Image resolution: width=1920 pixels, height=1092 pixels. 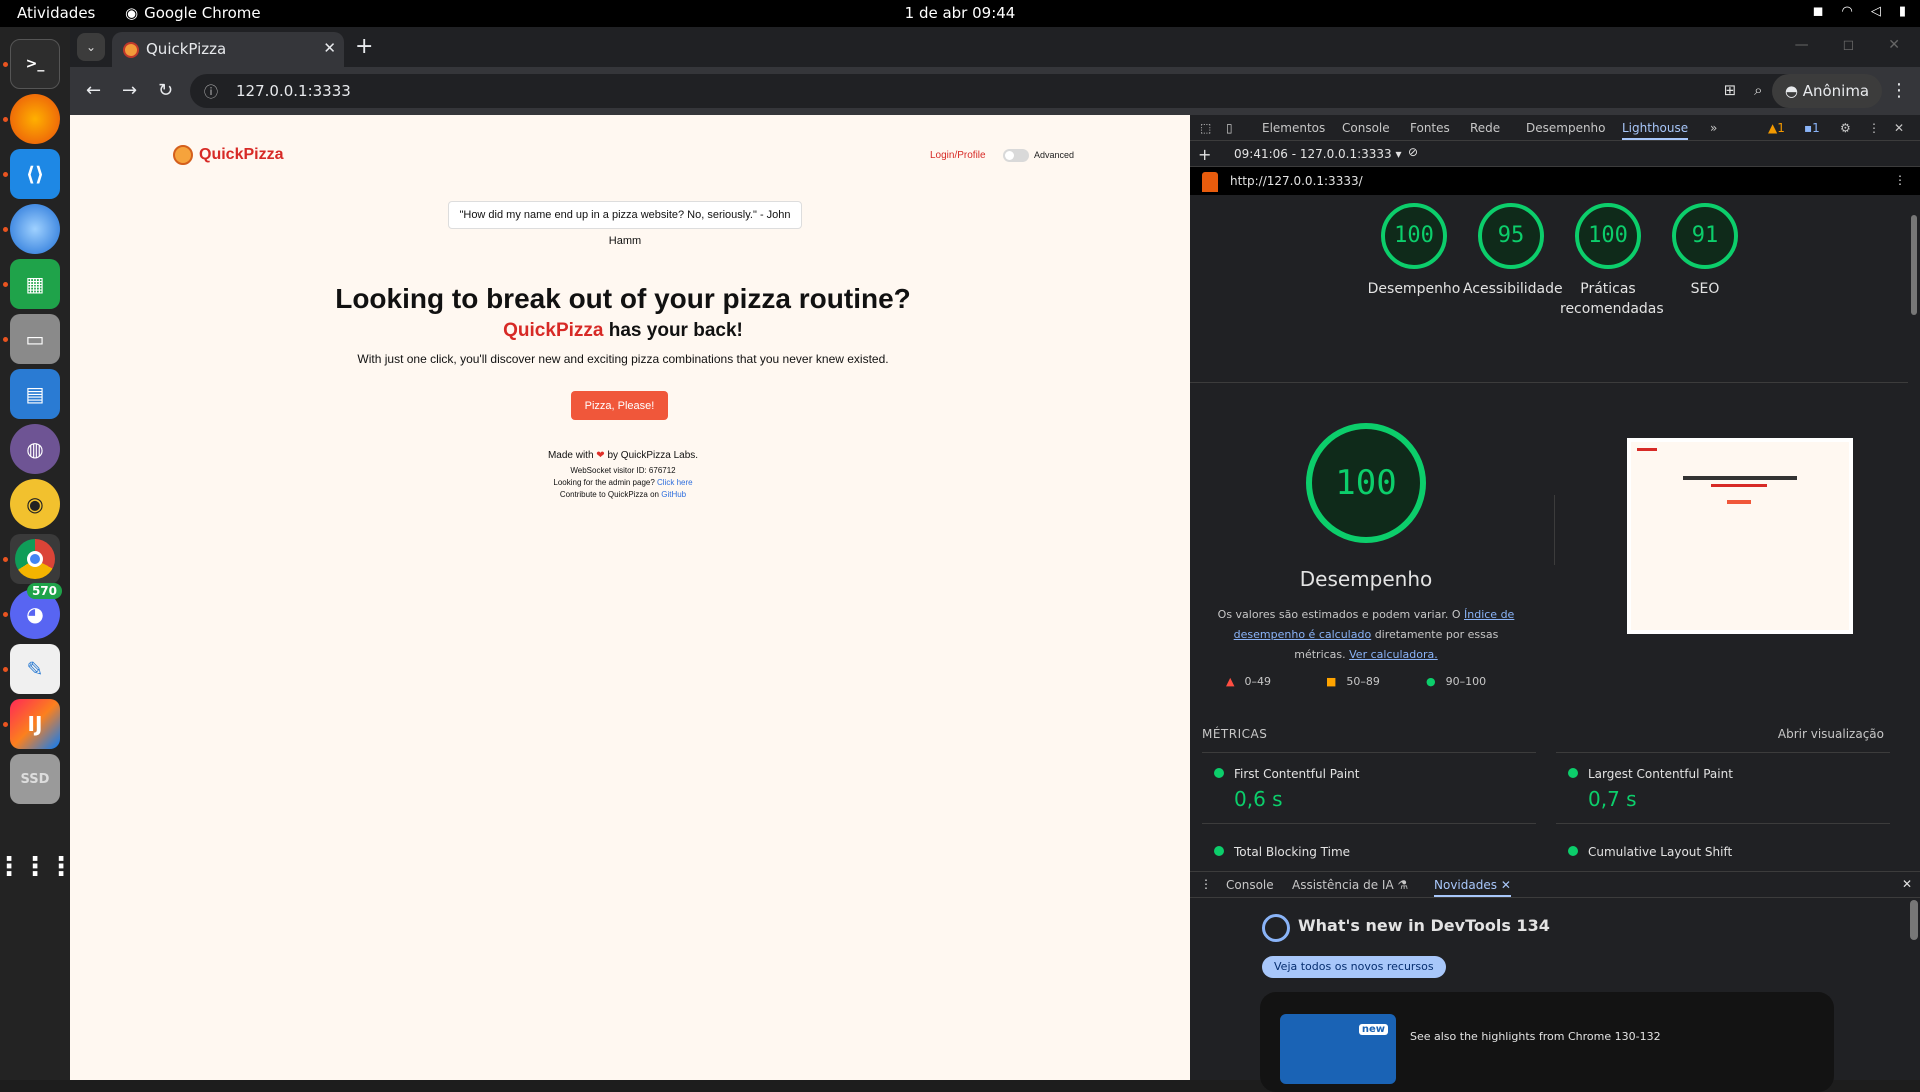 What do you see at coordinates (35, 284) in the screenshot?
I see `spreadsheet-icon: ▦` at bounding box center [35, 284].